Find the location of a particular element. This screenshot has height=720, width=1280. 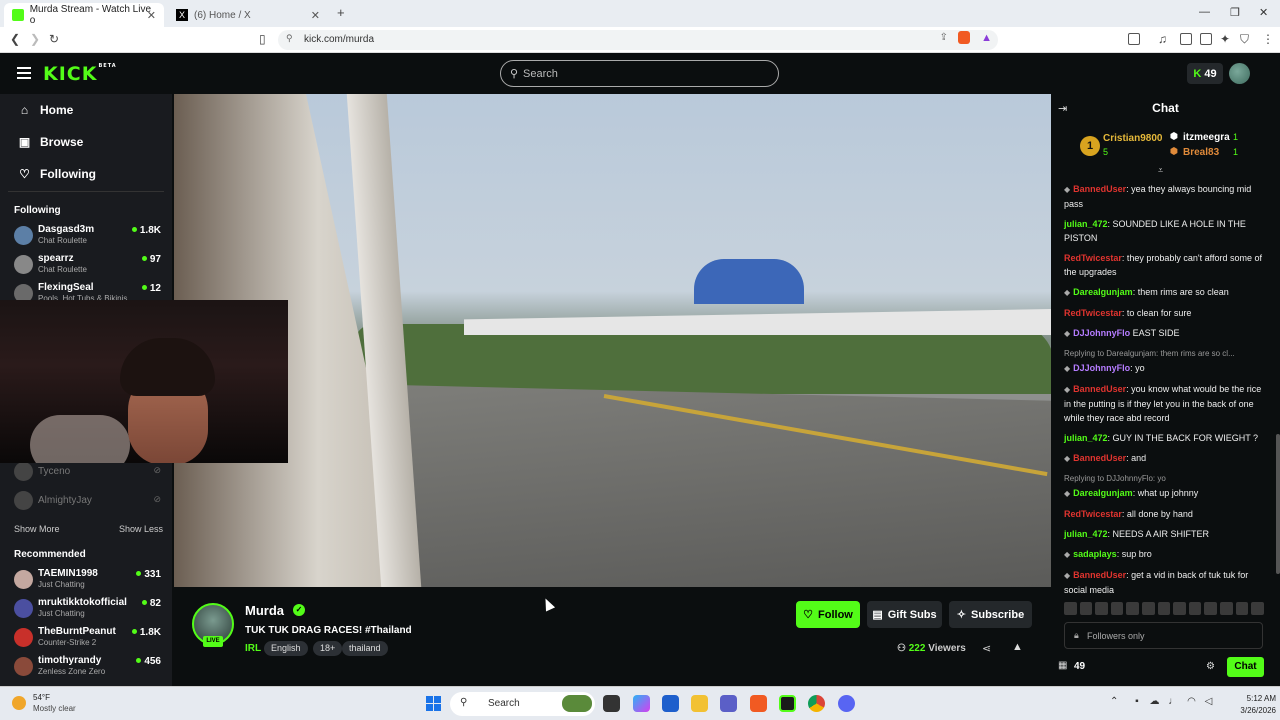

tag: English is located at coordinates (286, 648).